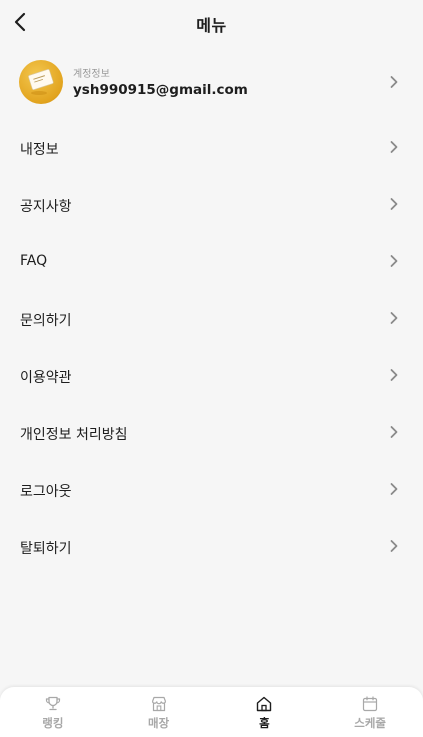  What do you see at coordinates (211, 147) in the screenshot?
I see `menu-item-my-info: 내정보` at bounding box center [211, 147].